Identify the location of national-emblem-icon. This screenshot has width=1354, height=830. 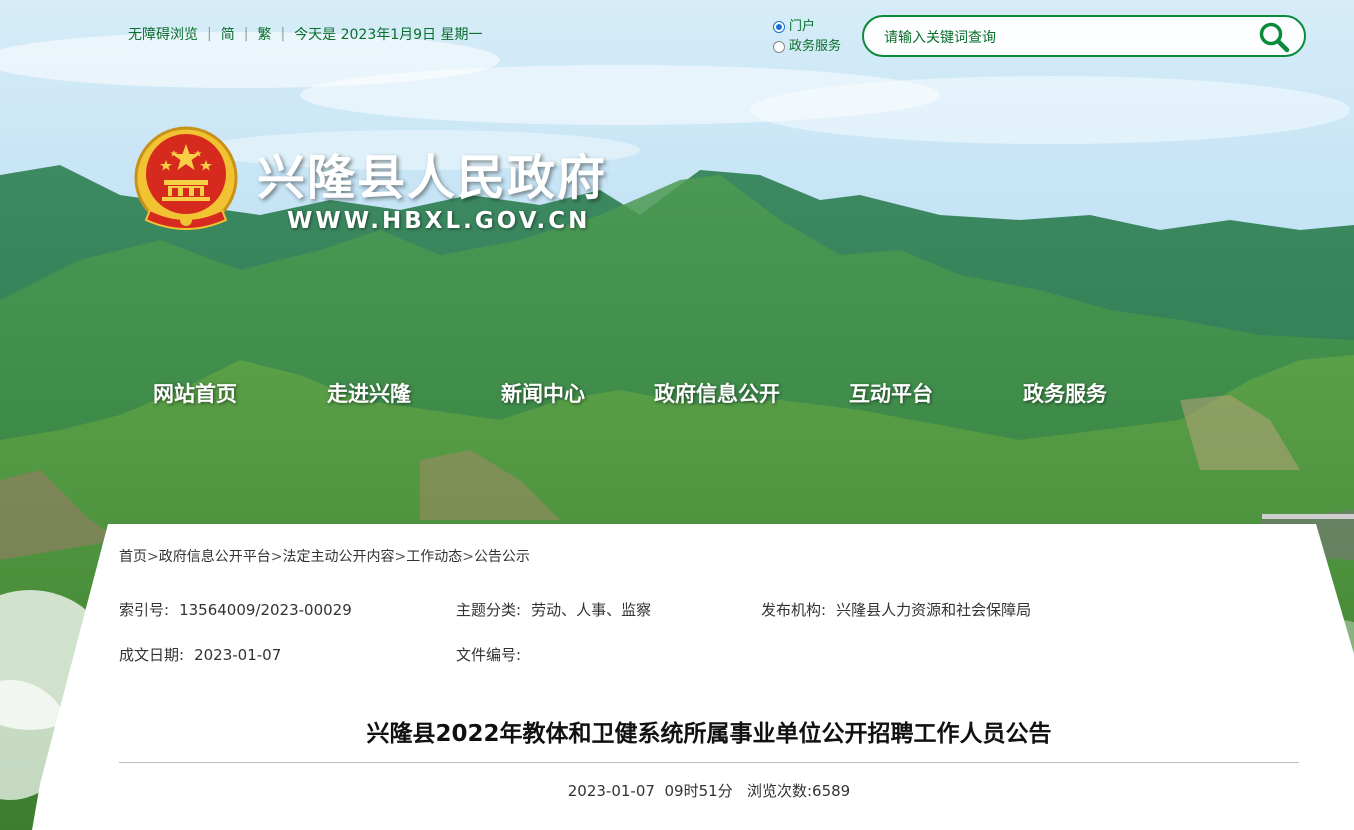
(186, 181).